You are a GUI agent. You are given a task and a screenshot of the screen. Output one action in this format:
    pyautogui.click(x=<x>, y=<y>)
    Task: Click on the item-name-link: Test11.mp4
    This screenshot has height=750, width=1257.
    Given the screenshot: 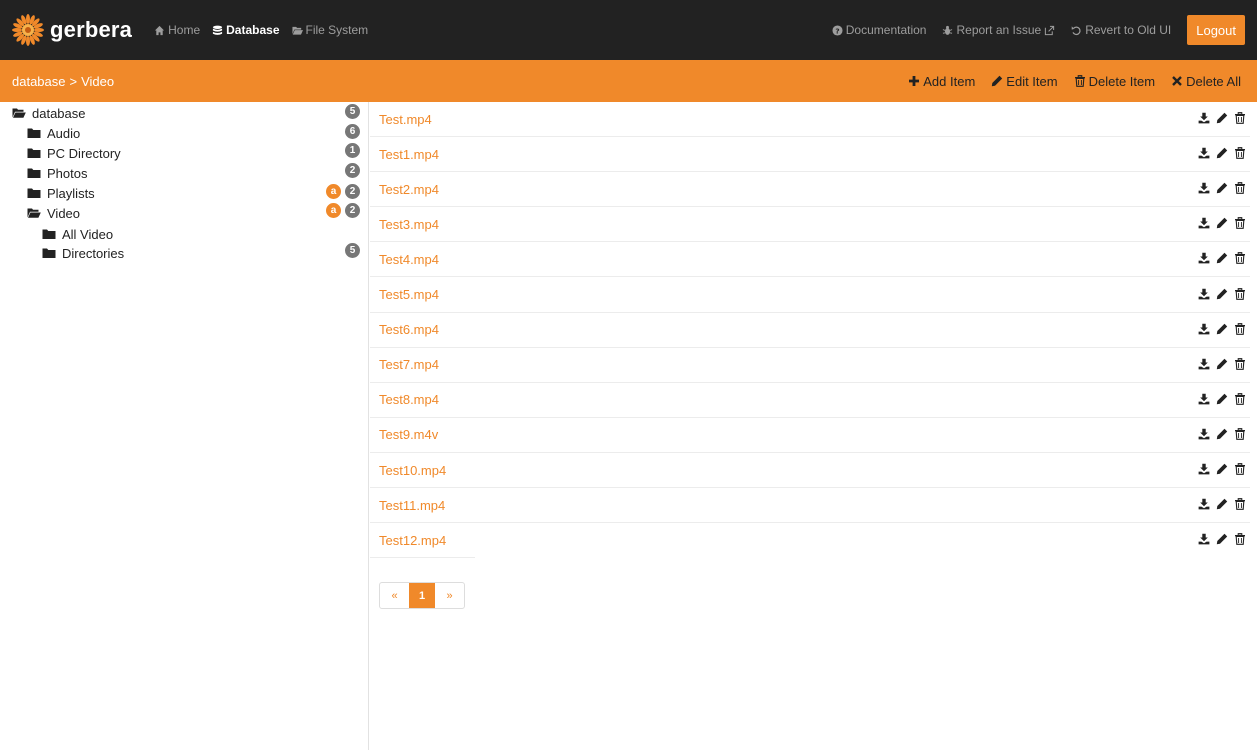 What is the action you would take?
    pyautogui.click(x=412, y=505)
    